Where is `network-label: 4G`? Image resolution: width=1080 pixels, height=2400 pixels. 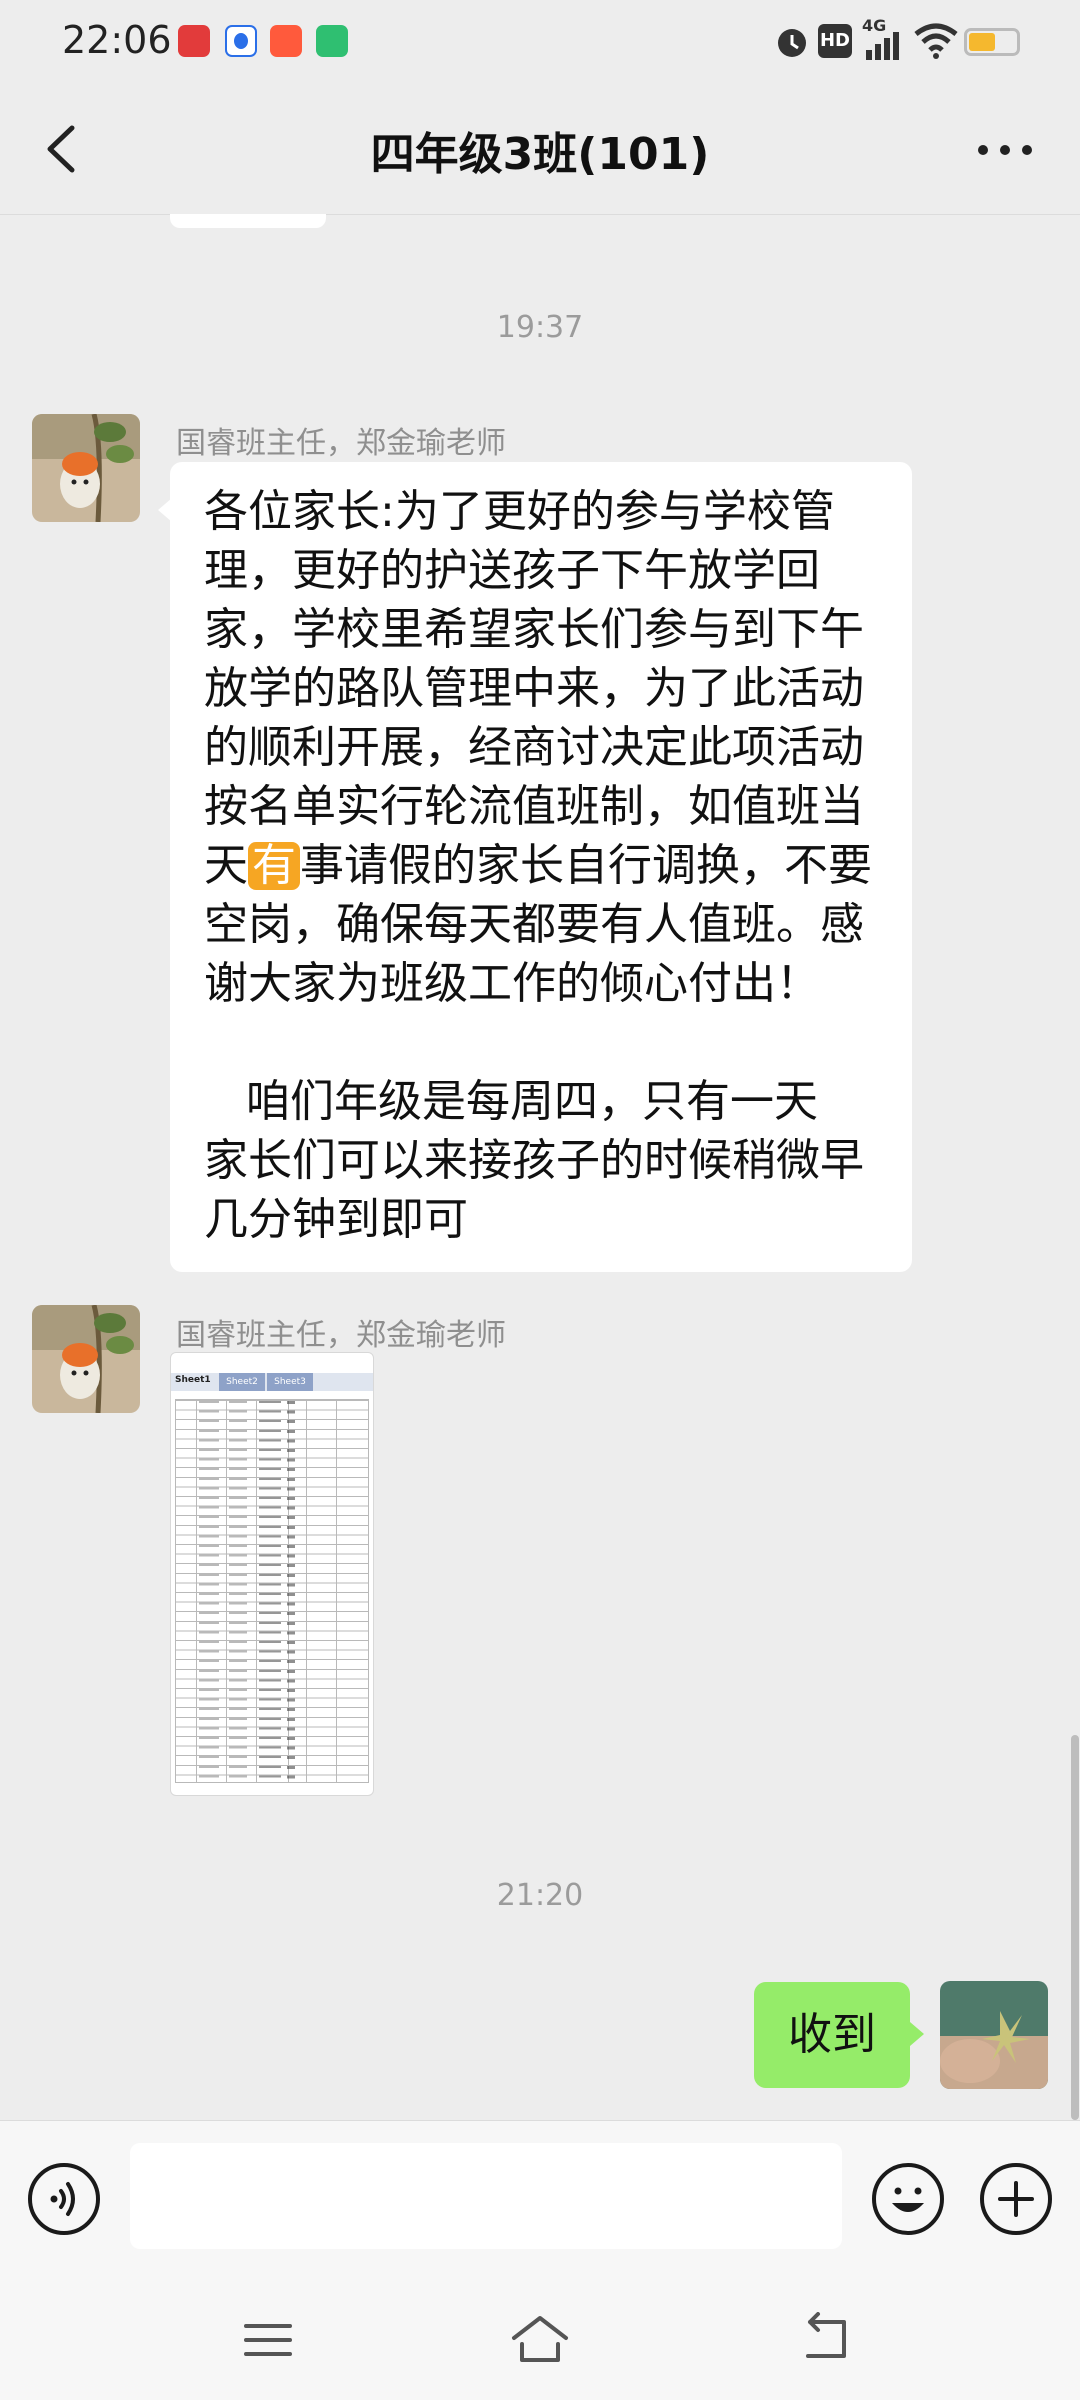 network-label: 4G is located at coordinates (874, 25).